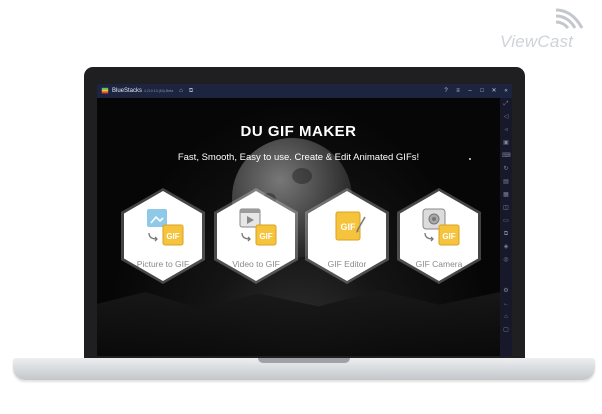 Image resolution: width=602 pixels, height=414 pixels. Describe the element at coordinates (298, 131) in the screenshot. I see `app-title: DU GIF MAKER` at that location.